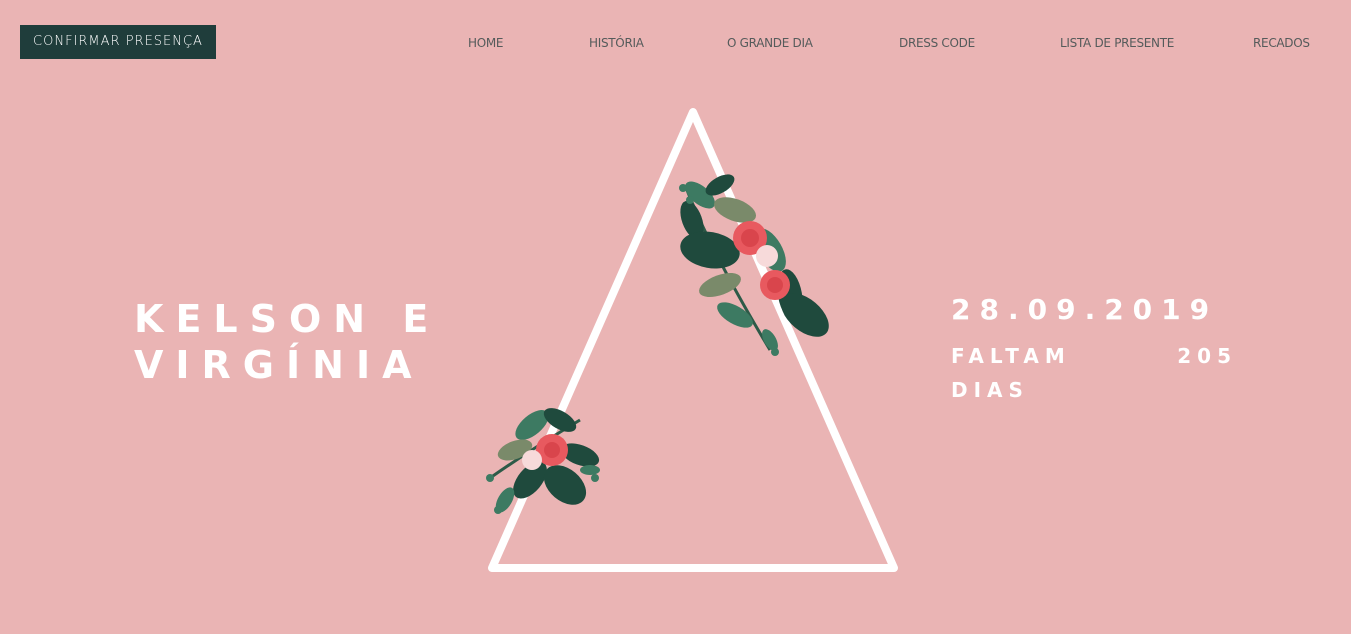  What do you see at coordinates (616, 43) in the screenshot?
I see `nav-historia: HISTÓRIA` at bounding box center [616, 43].